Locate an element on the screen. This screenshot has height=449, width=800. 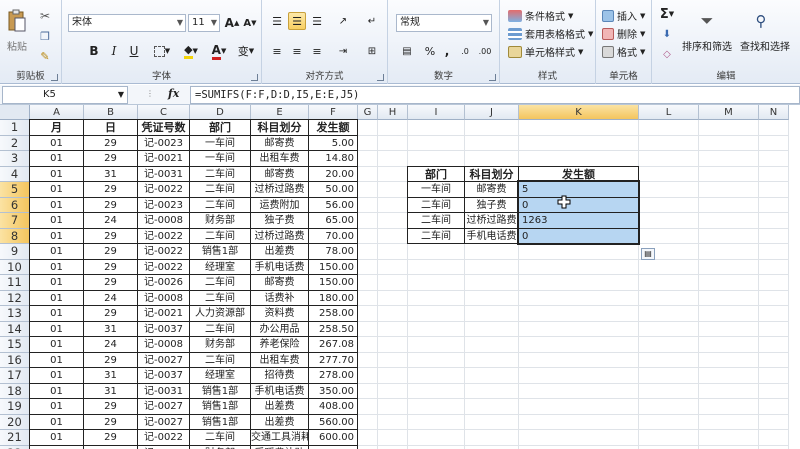
align-center-button: ≡ is located at coordinates (297, 51).